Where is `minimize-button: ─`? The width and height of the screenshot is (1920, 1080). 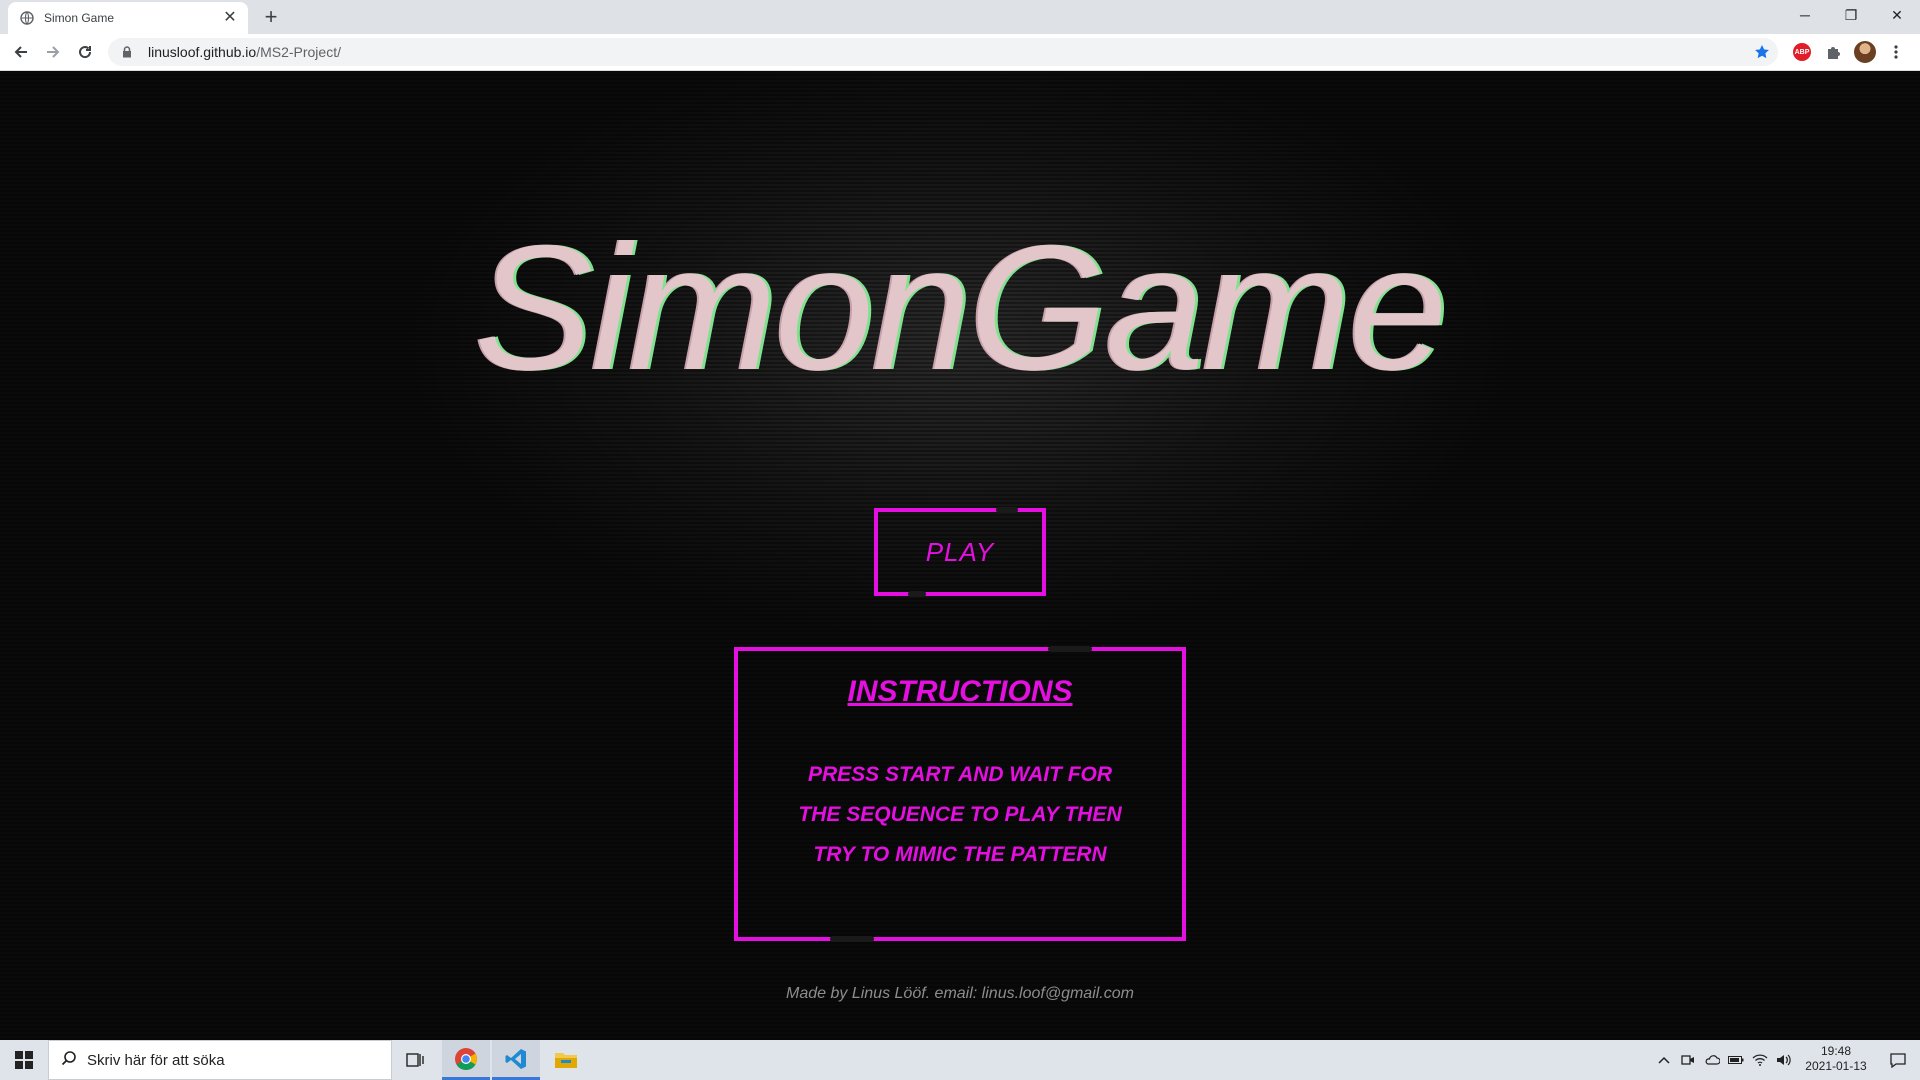 minimize-button: ─ is located at coordinates (1805, 15).